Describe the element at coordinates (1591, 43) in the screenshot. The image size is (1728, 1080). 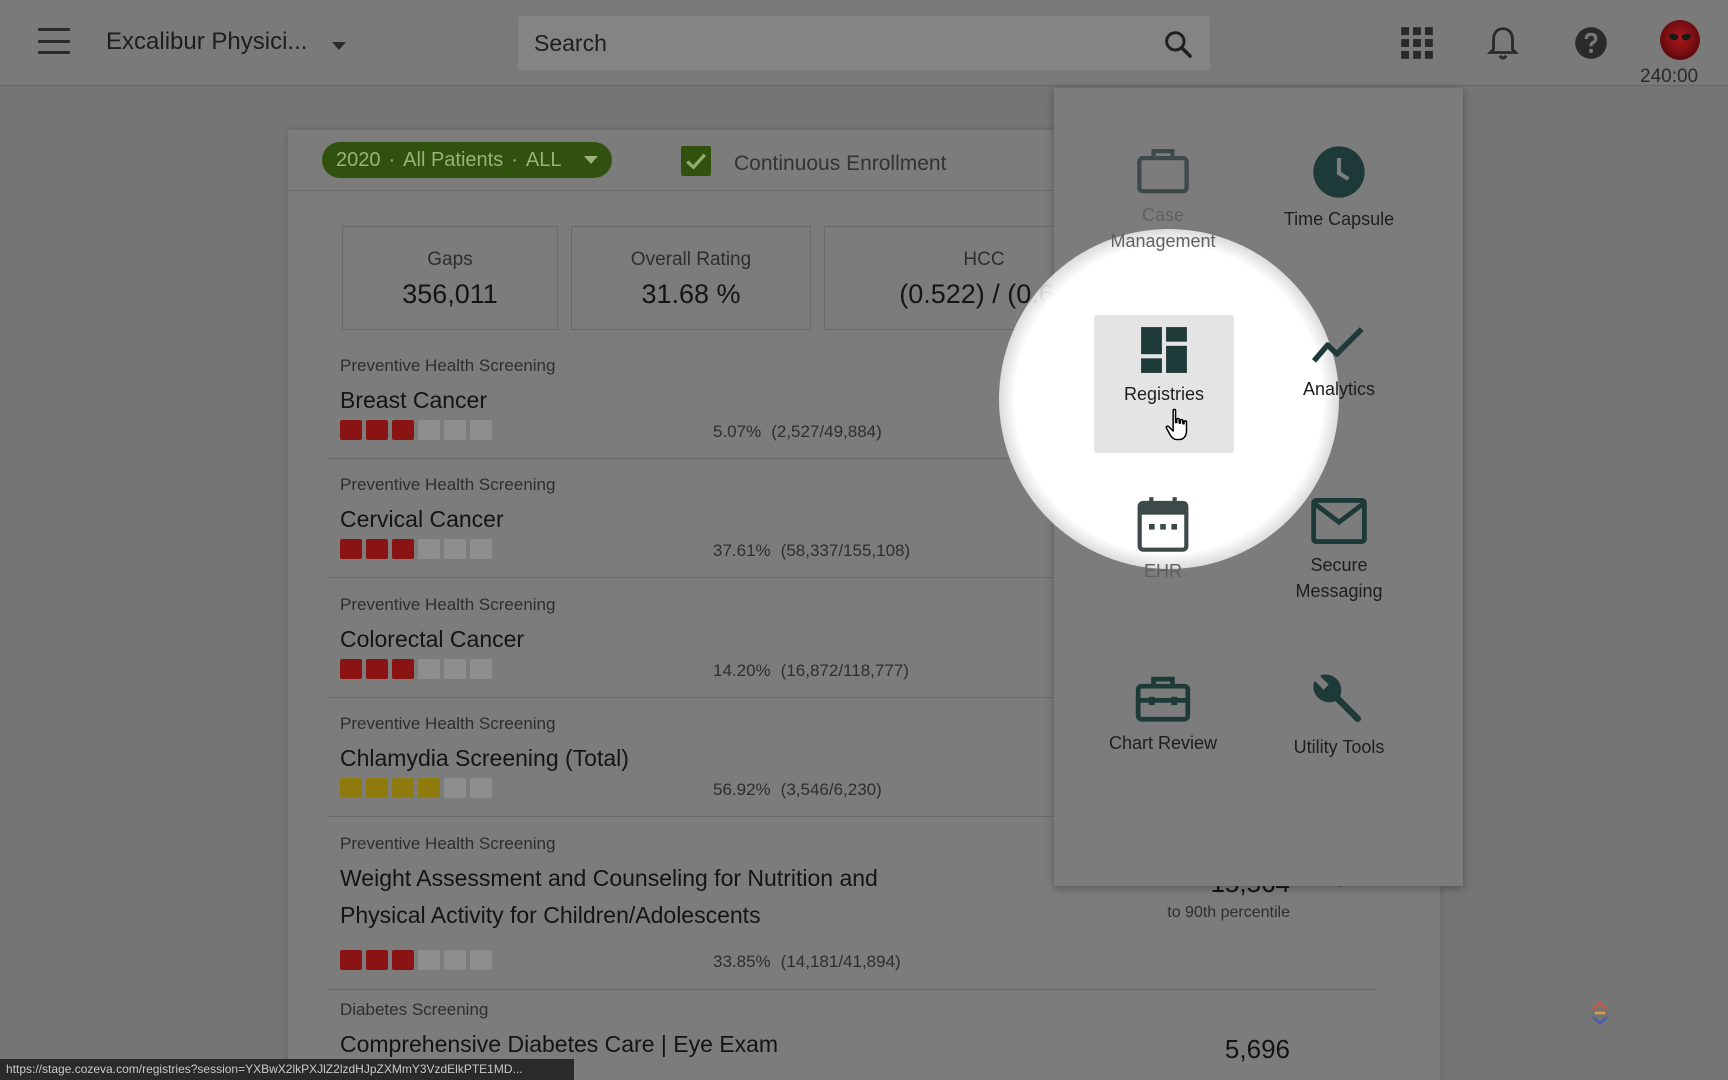
I see `help-icon` at that location.